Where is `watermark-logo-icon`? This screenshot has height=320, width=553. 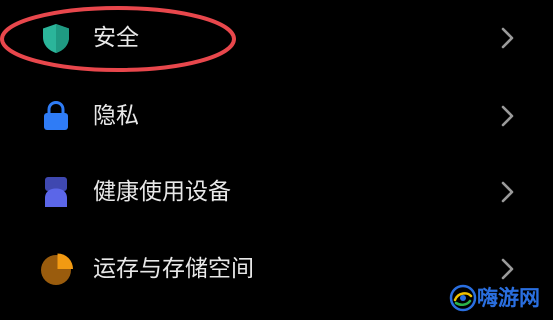
watermark-logo-icon is located at coordinates (463, 298).